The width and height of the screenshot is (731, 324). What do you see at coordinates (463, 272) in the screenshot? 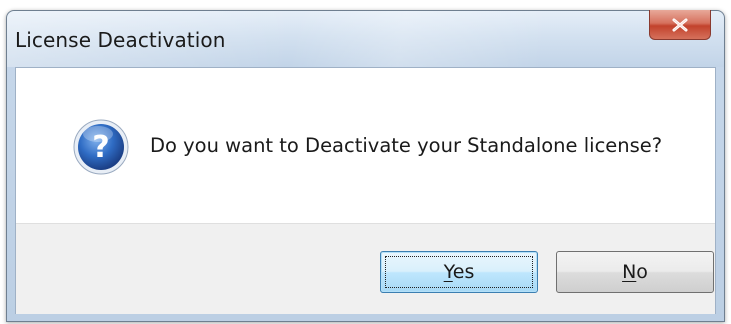
I see `yes-label-rest: es` at bounding box center [463, 272].